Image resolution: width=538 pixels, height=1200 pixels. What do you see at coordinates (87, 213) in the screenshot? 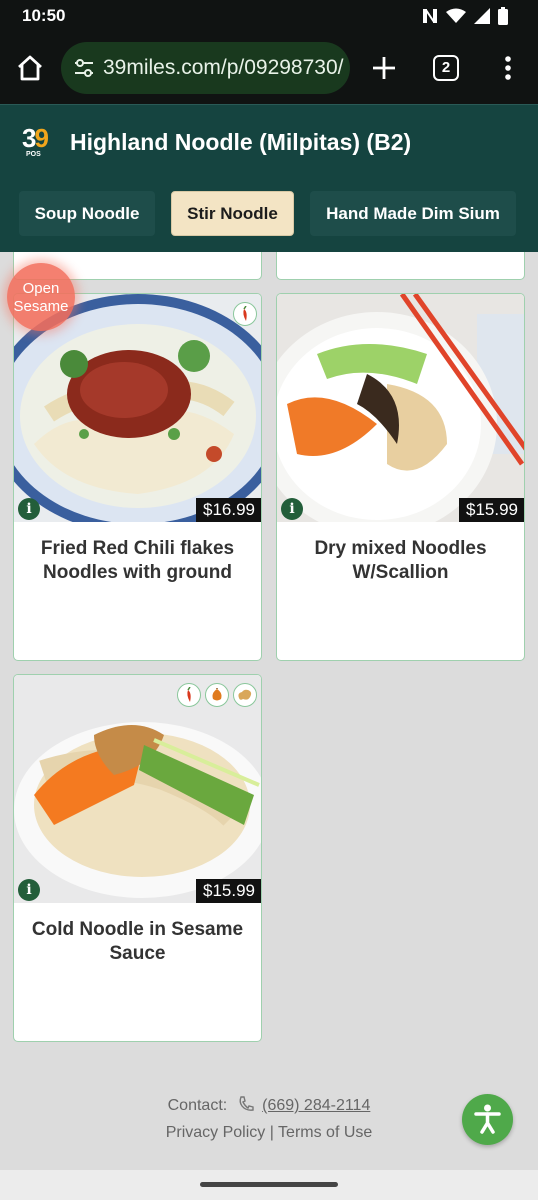
I see `tab-soup-noodle: Soup Noodle` at bounding box center [87, 213].